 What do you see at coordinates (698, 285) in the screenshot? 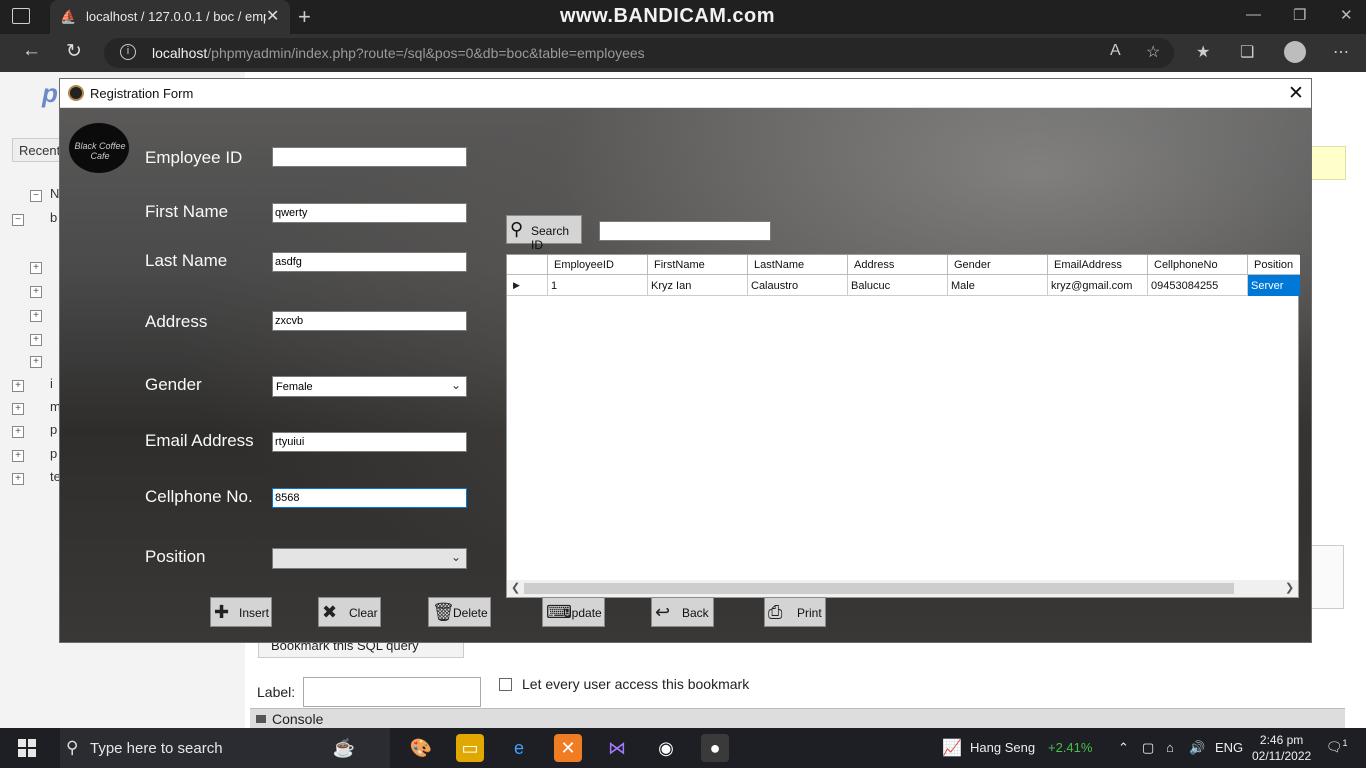
I see `table-cell: Kryz Ian` at bounding box center [698, 285].